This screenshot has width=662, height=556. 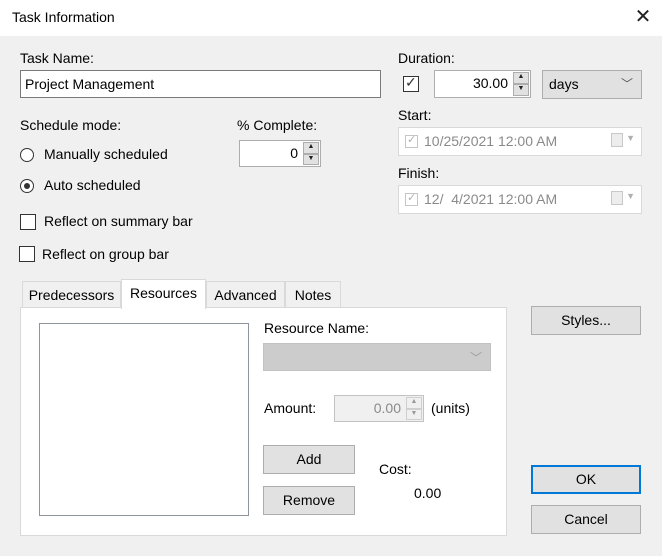 I want to click on start-date-picker: 10/25/2021 12:00 AM ▼, so click(x=520, y=141).